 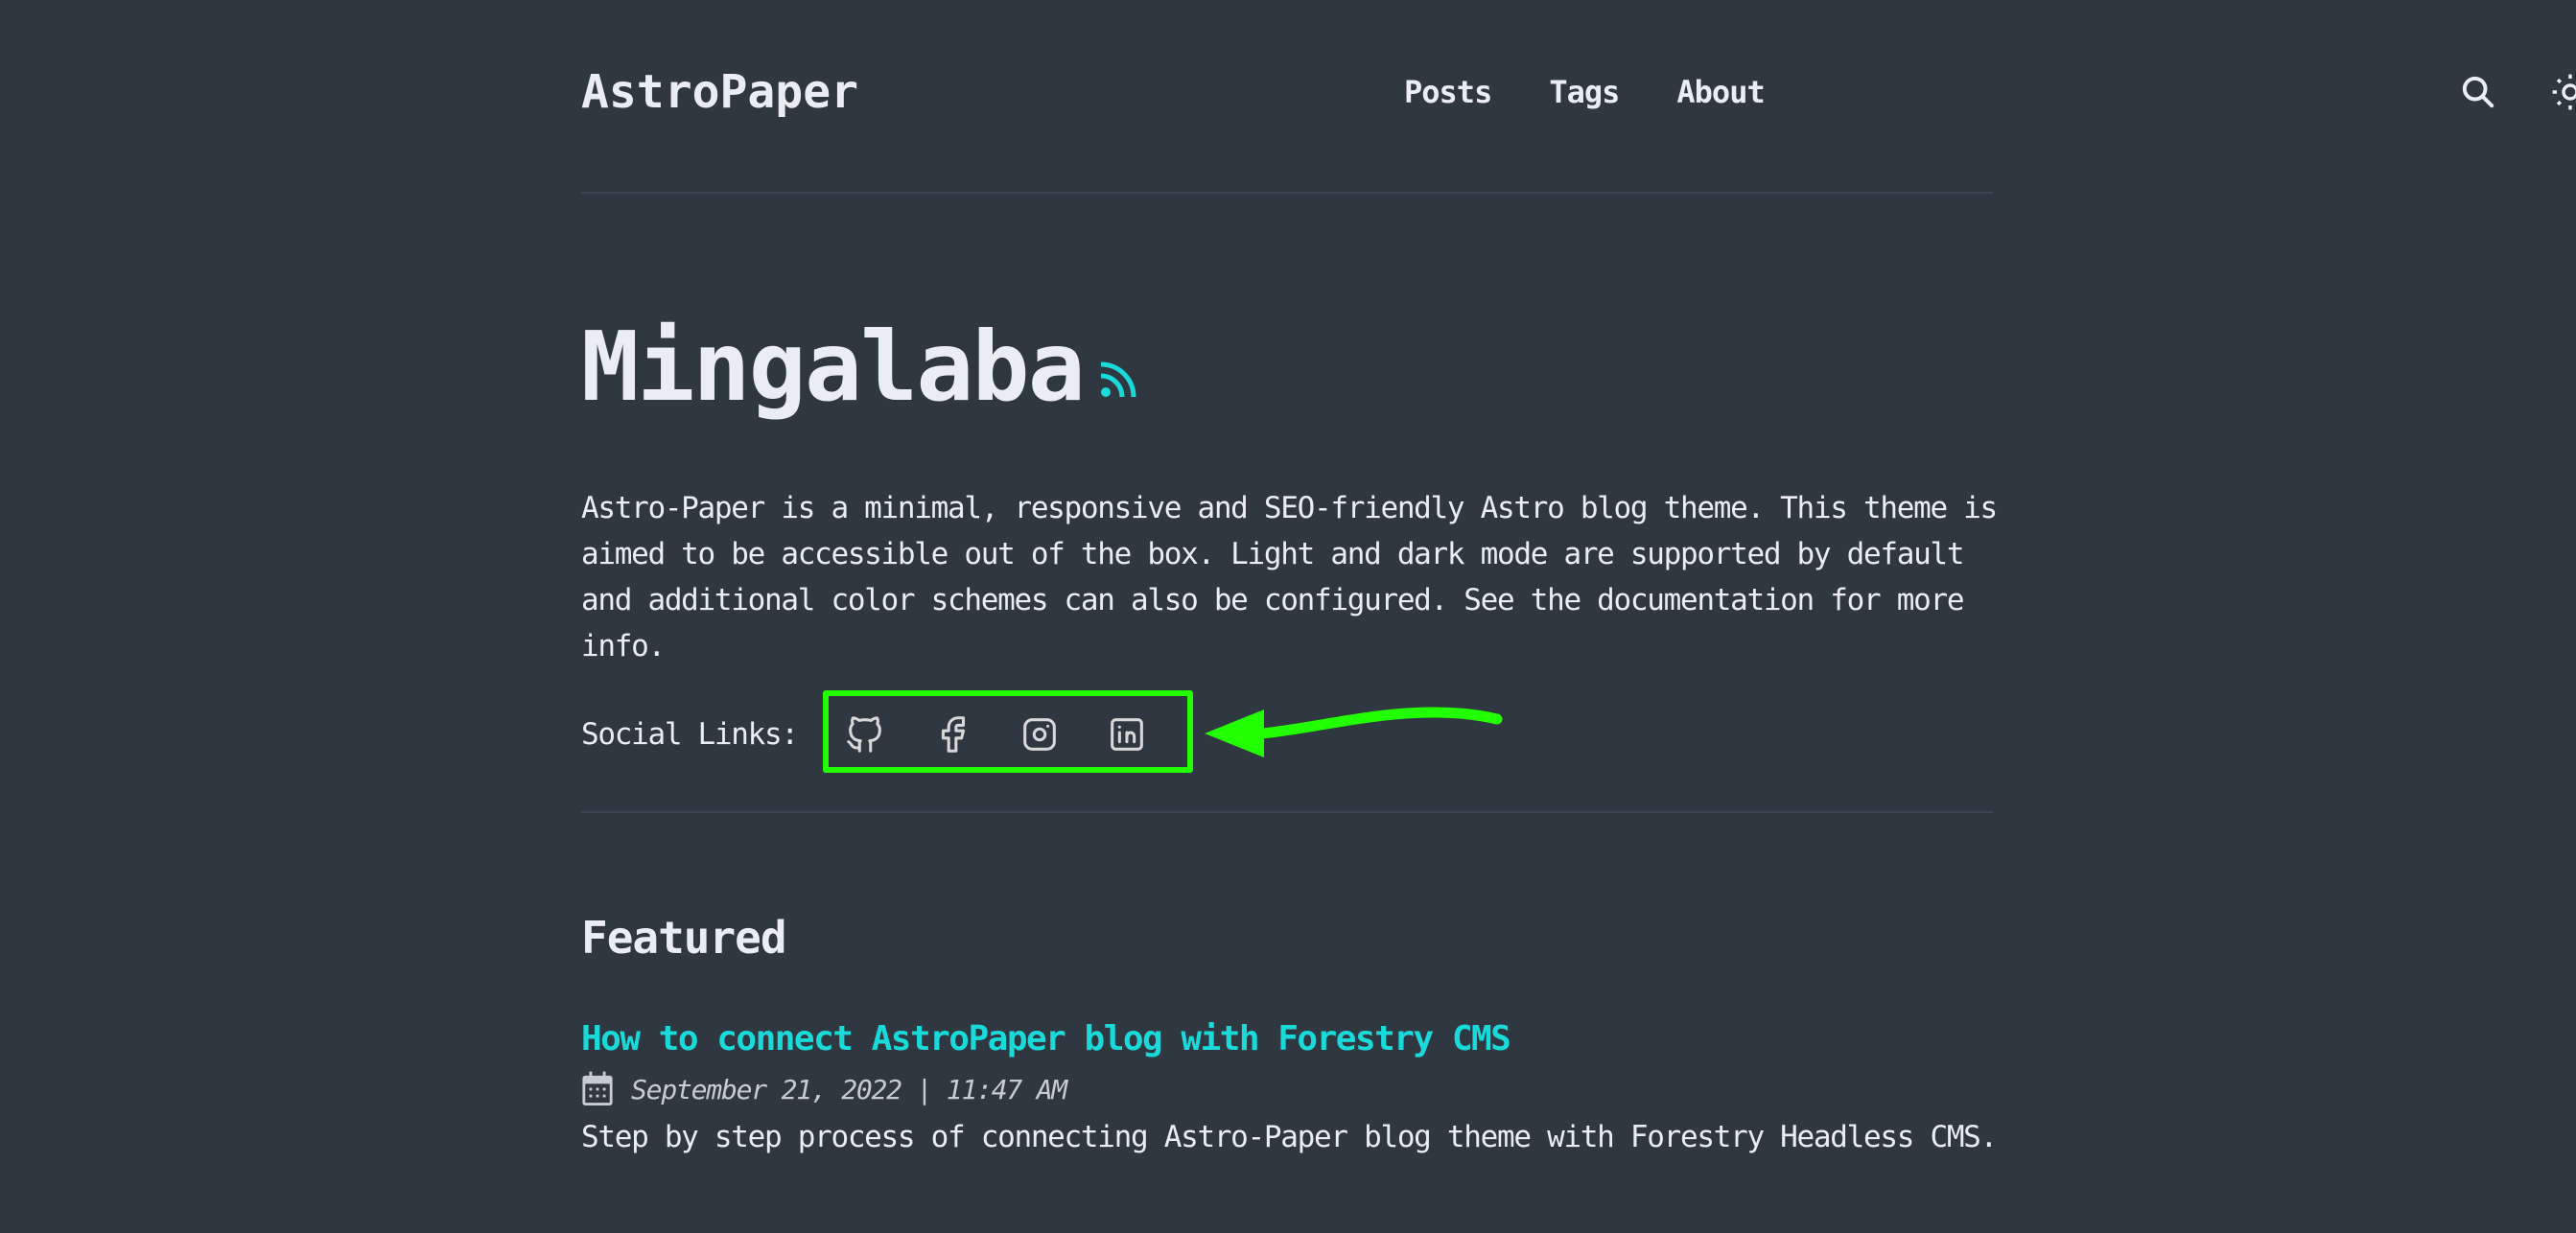 I want to click on annotation-arrow, so click(x=1354, y=732).